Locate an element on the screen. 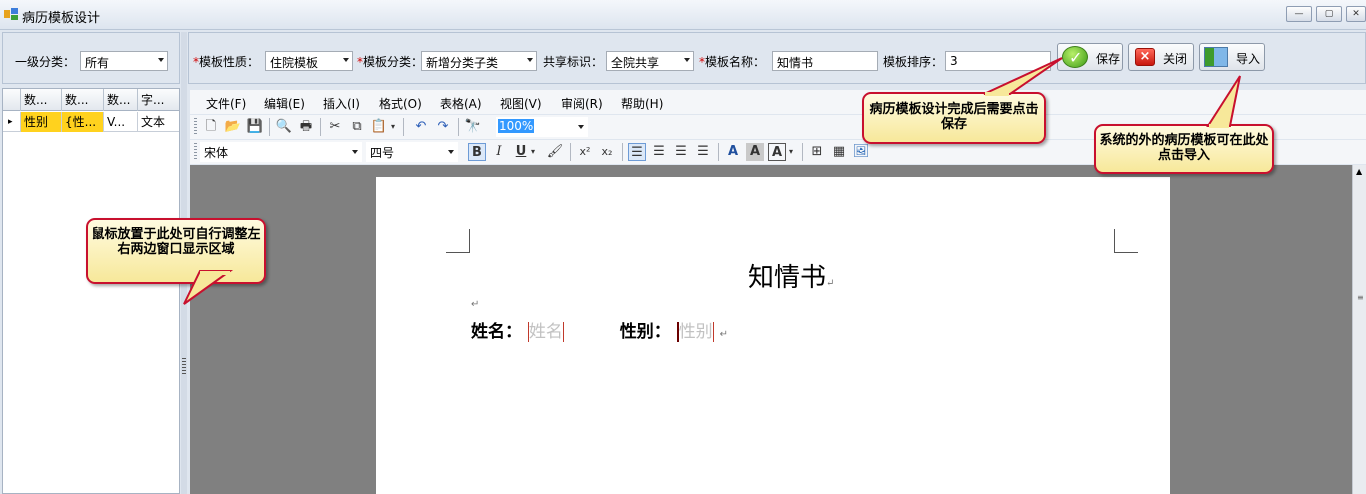  menu-help: 帮助(H) is located at coordinates (642, 103).